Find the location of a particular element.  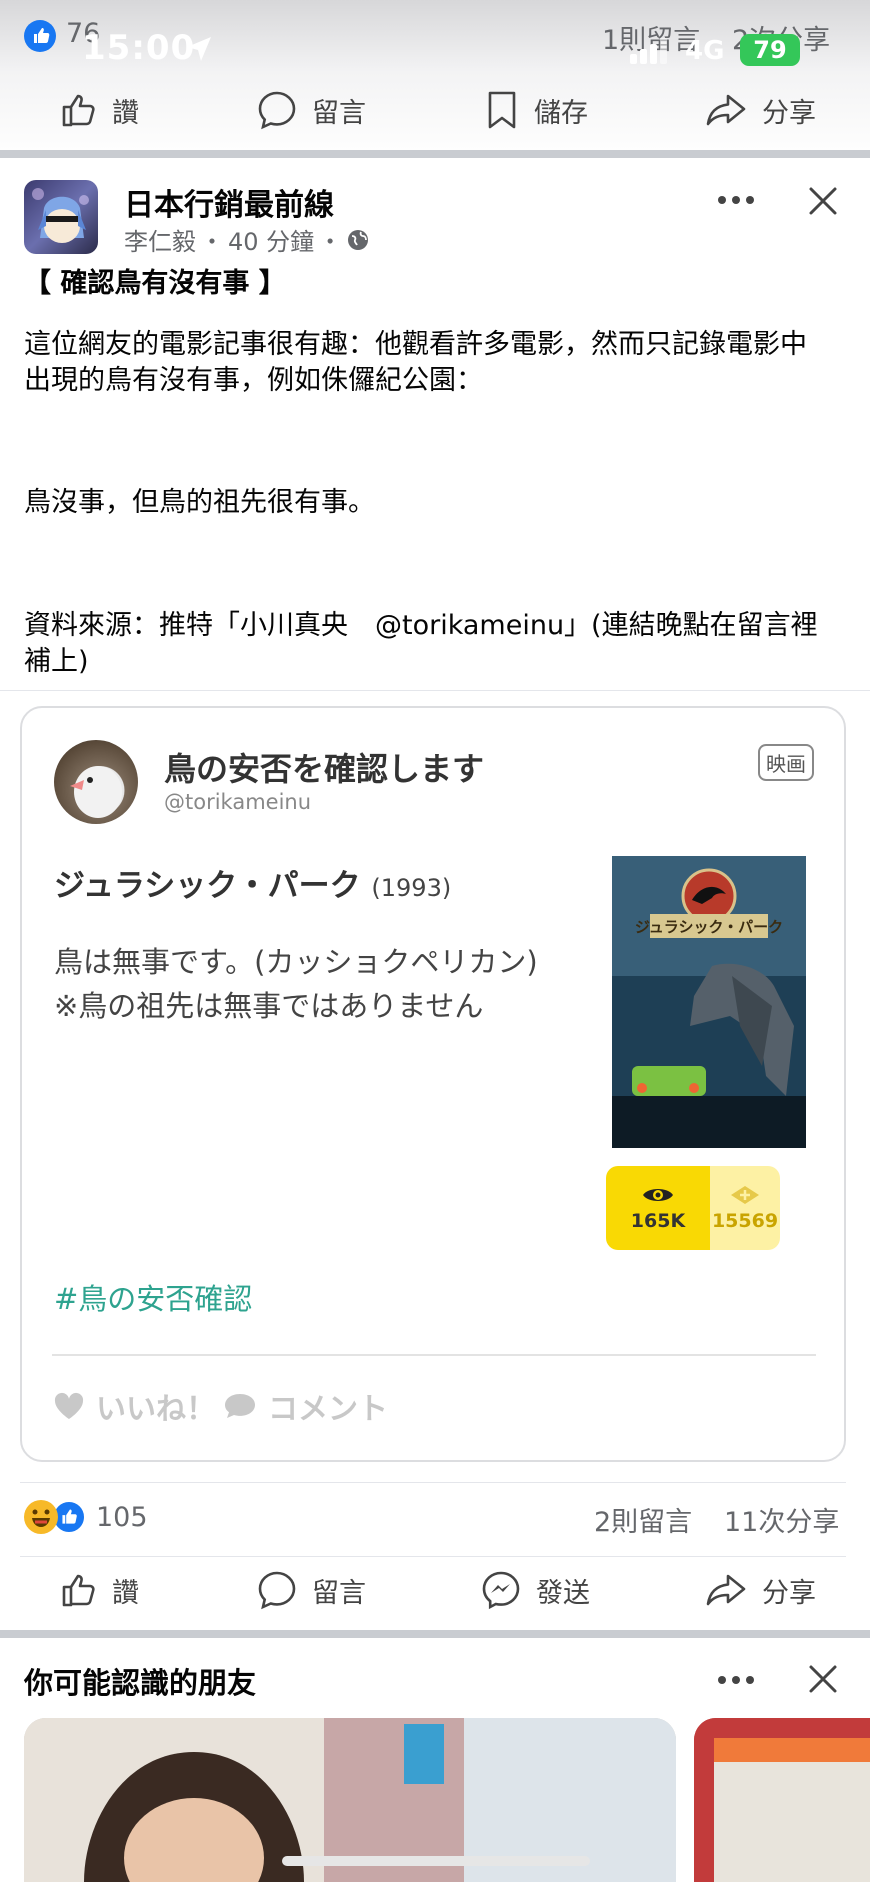

views-box: 165K is located at coordinates (658, 1208).